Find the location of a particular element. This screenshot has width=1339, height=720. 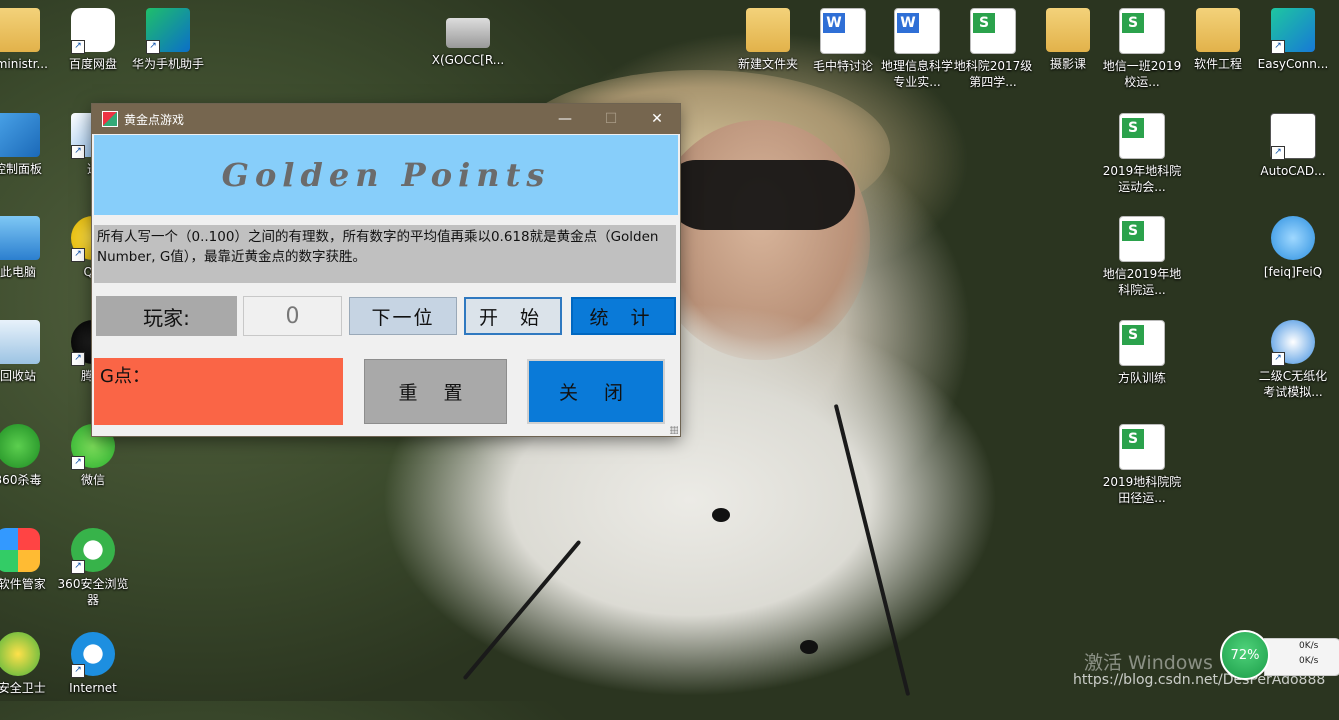

desktop-icon-new-folder: 新建文件夹 is located at coordinates (768, 40).